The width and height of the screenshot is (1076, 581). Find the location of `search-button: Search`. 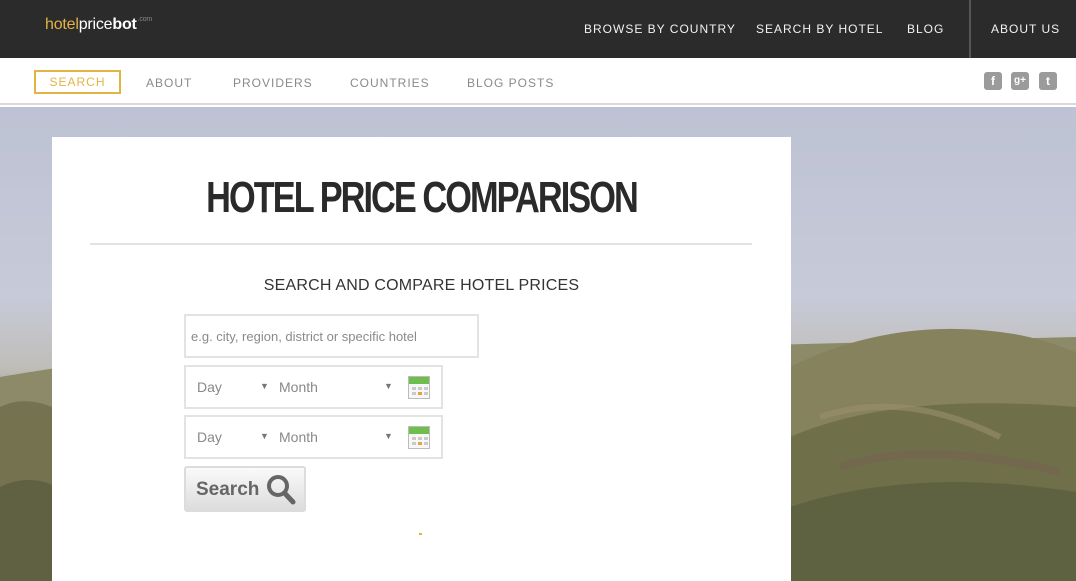

search-button: Search is located at coordinates (245, 489).